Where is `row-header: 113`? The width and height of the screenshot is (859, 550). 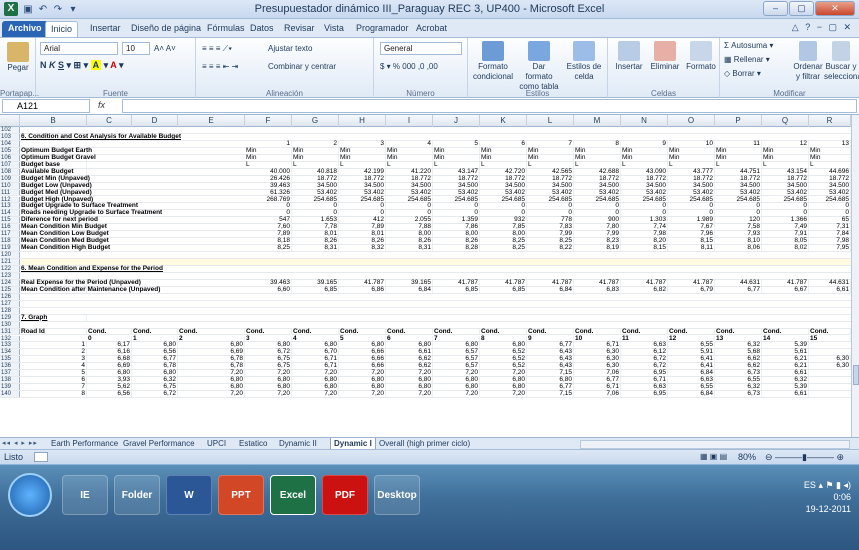
row-header: 113 is located at coordinates (10, 206).